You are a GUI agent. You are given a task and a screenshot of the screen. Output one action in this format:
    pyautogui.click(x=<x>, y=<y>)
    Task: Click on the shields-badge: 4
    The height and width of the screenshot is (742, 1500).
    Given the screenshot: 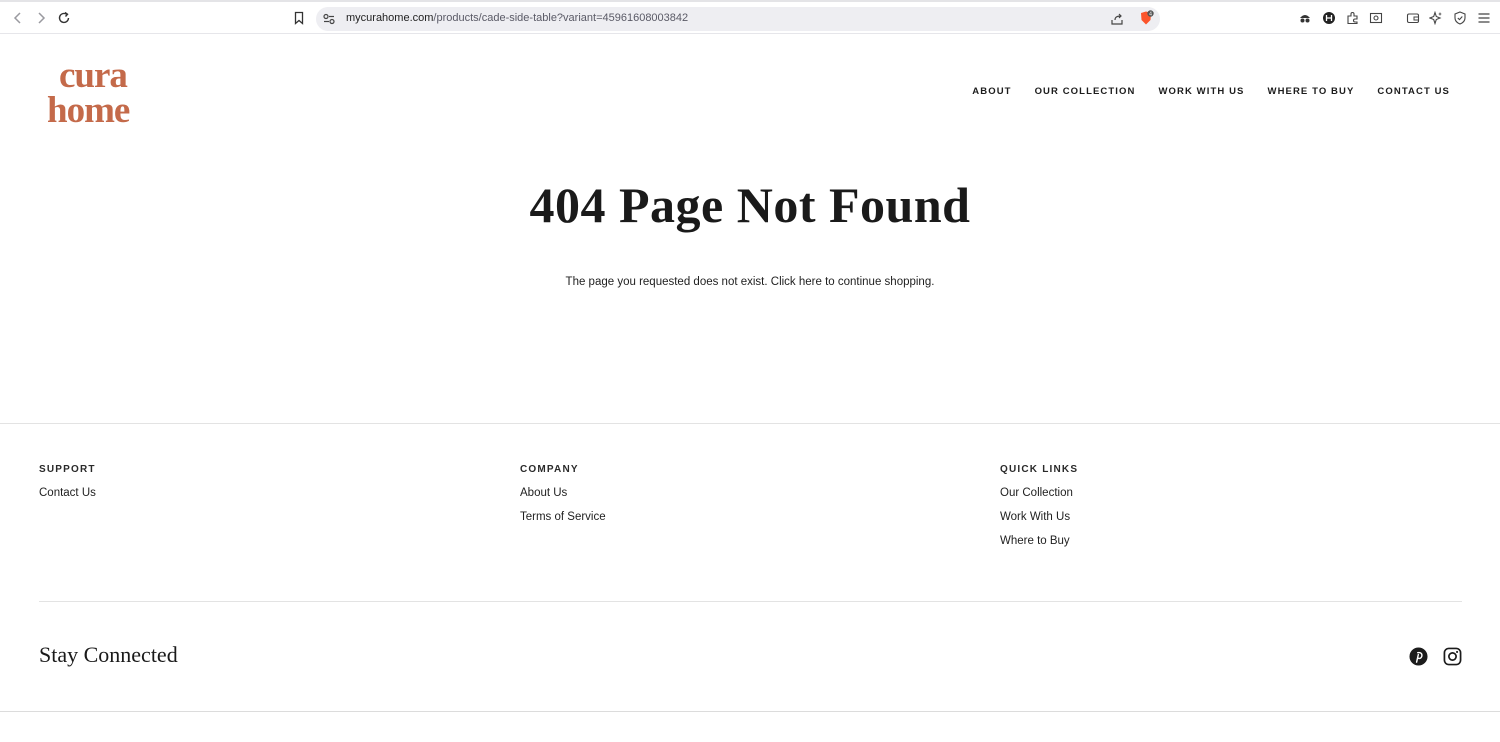 What is the action you would take?
    pyautogui.click(x=1150, y=14)
    